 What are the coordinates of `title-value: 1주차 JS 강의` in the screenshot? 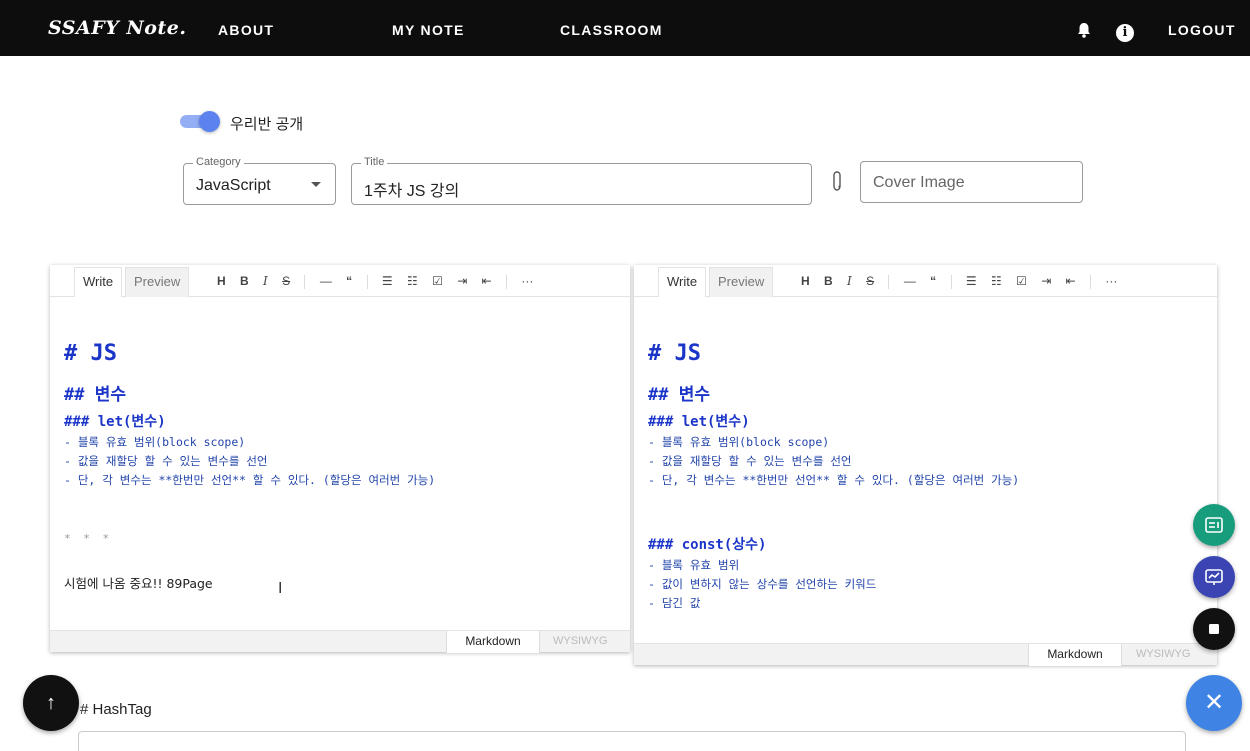 It's located at (412, 191).